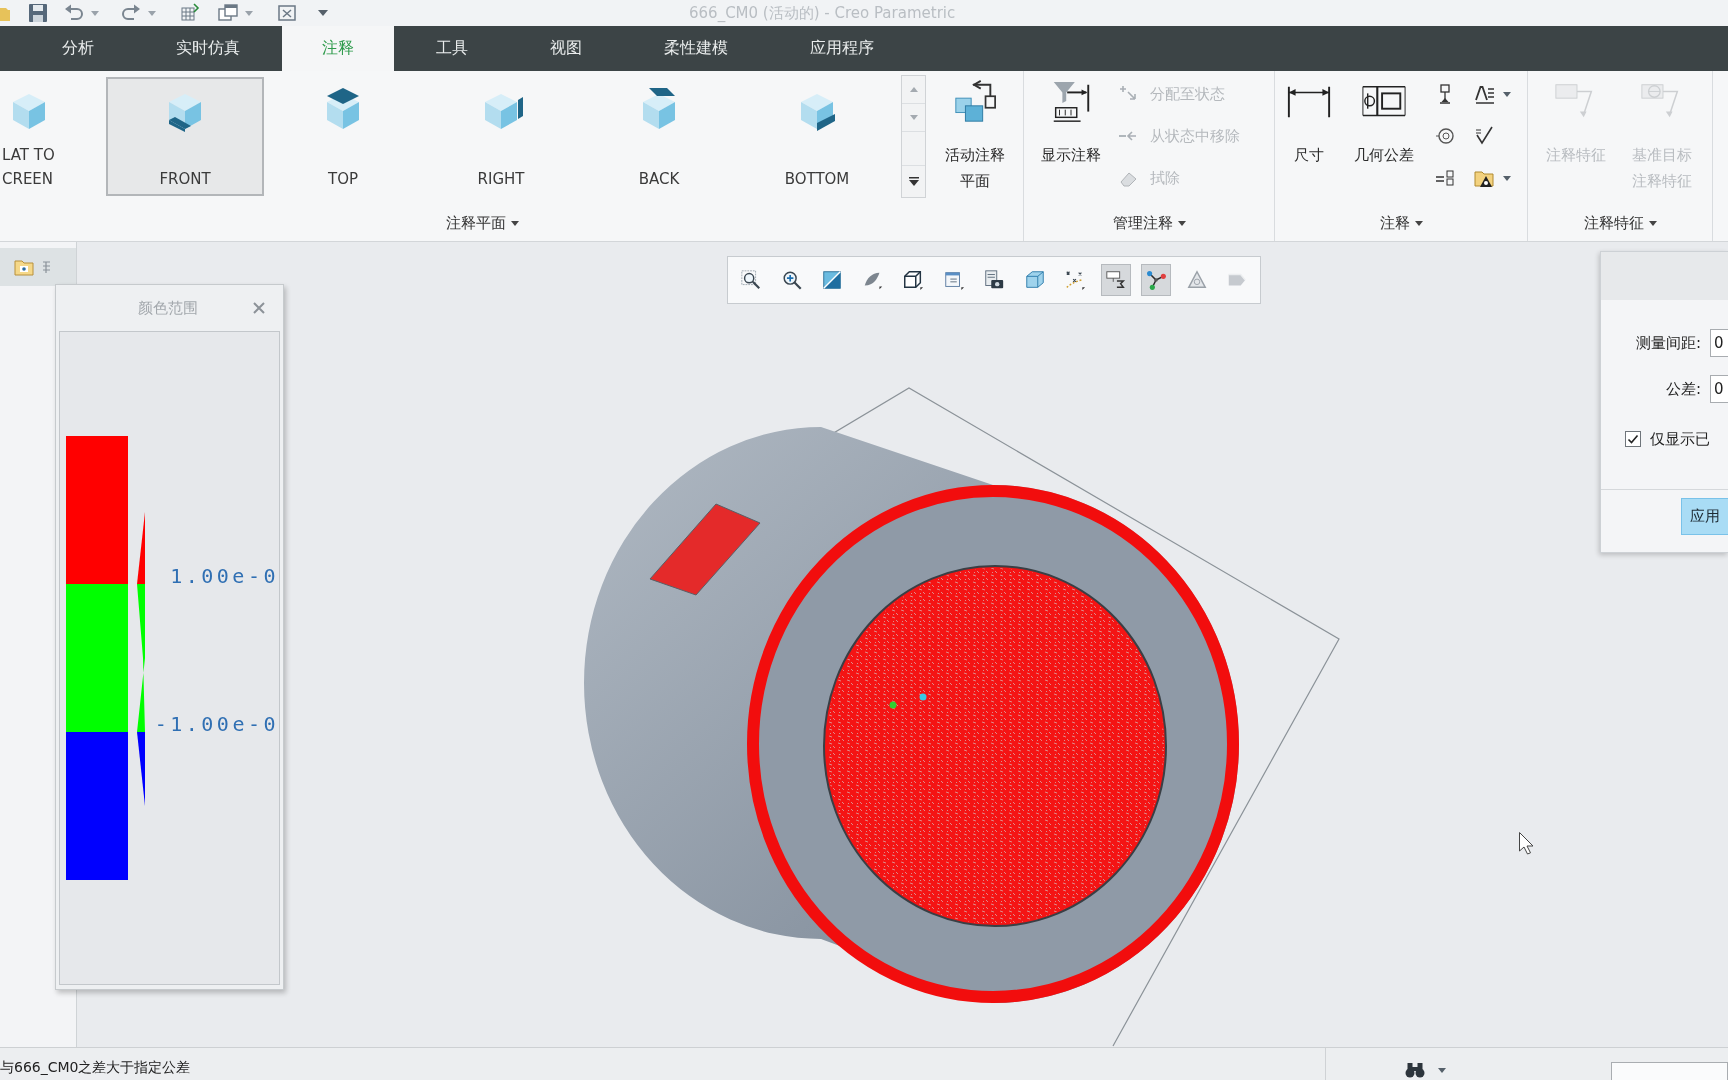  What do you see at coordinates (1196, 280) in the screenshot?
I see `triangle-icon` at bounding box center [1196, 280].